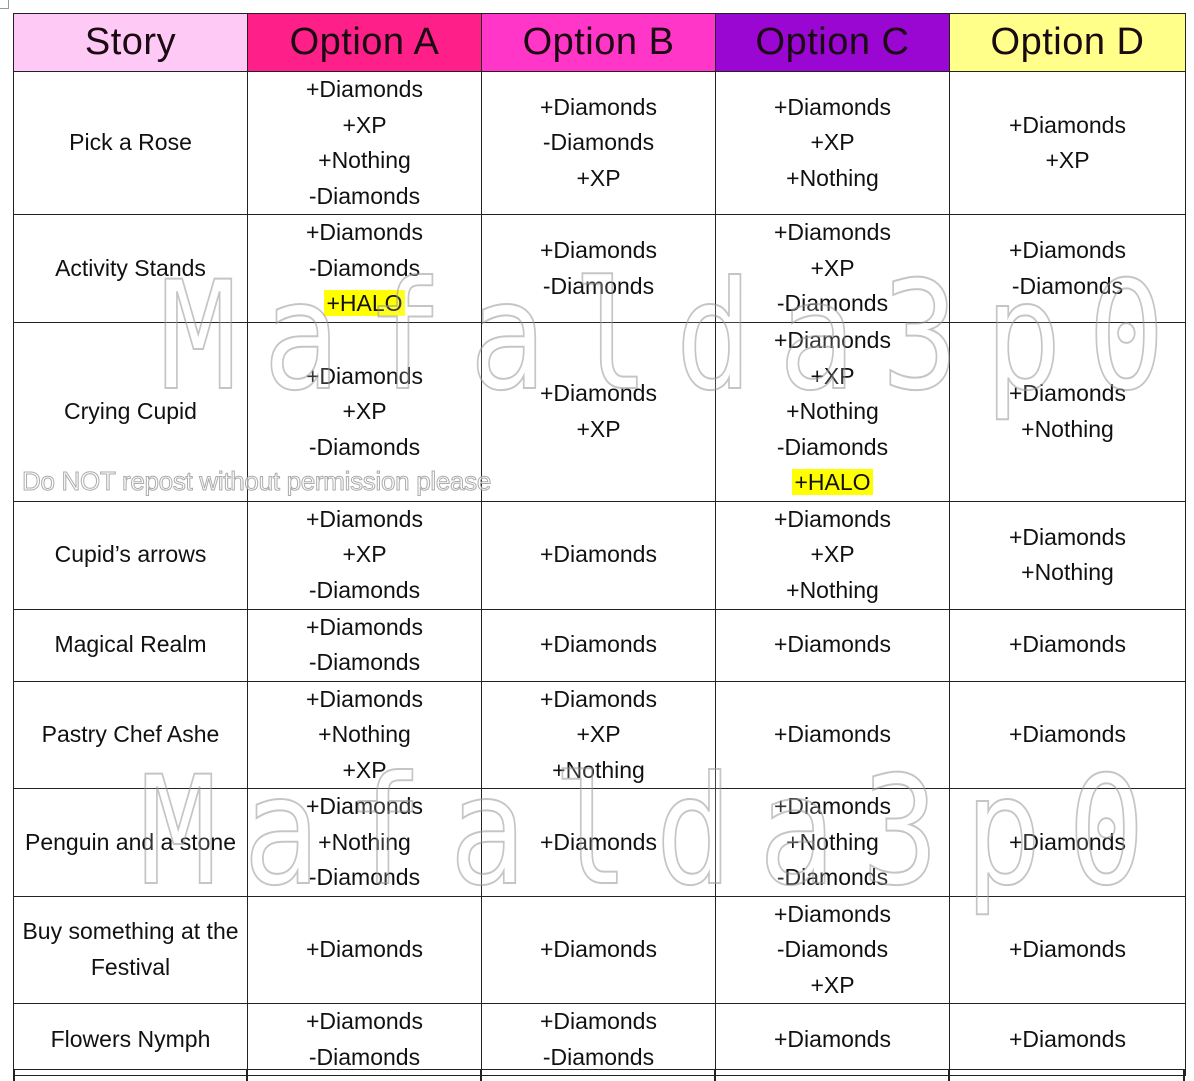 The height and width of the screenshot is (1081, 1194). I want to click on corner-marker, so click(4, 4).